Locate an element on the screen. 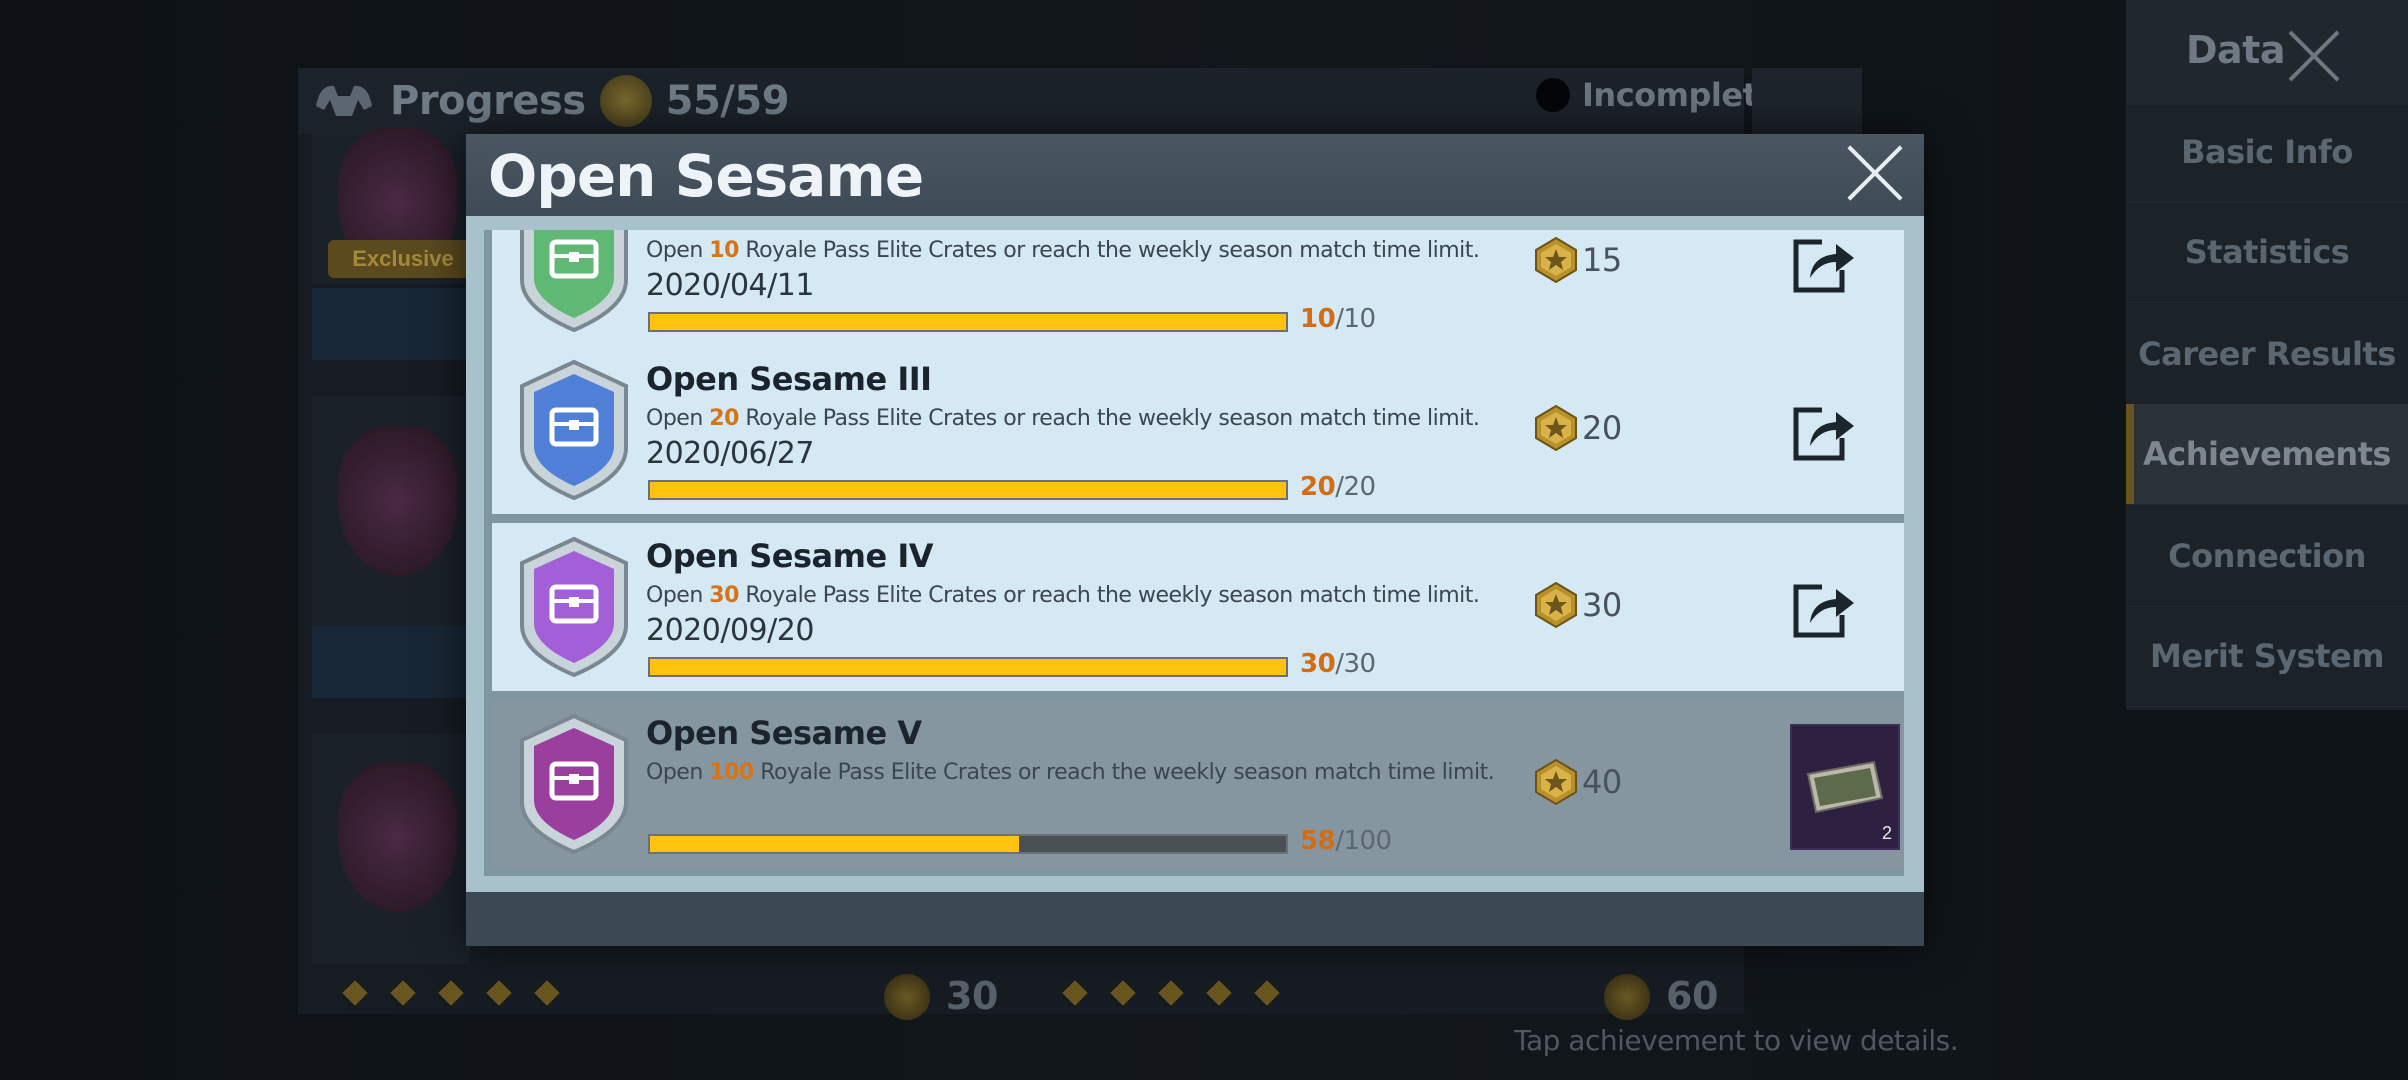 The height and width of the screenshot is (1080, 2408). reward-item: 2 is located at coordinates (1845, 787).